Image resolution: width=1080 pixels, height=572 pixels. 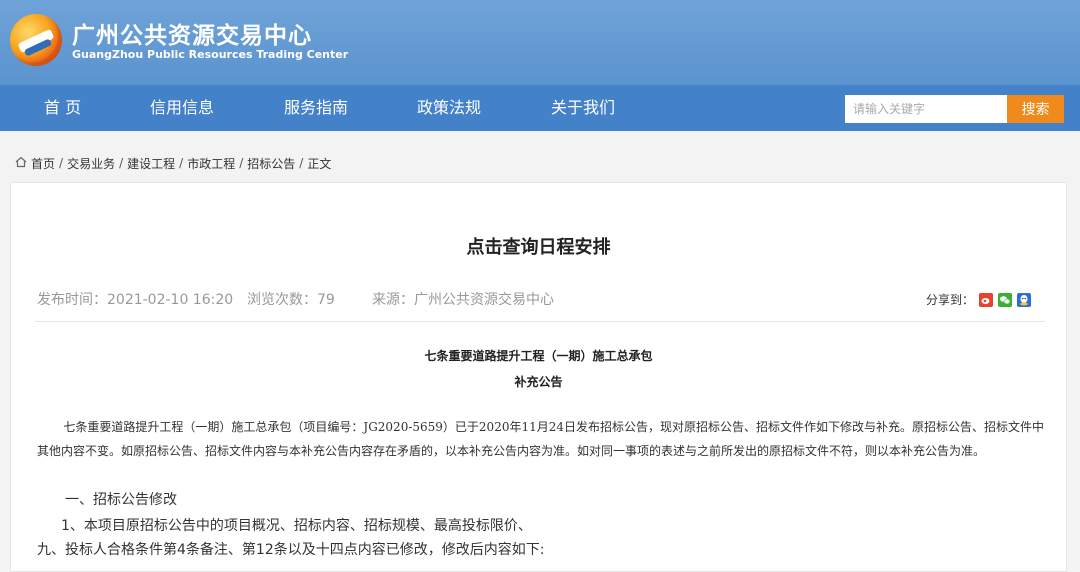 I want to click on view-count: 浏览次数：79, so click(x=291, y=300).